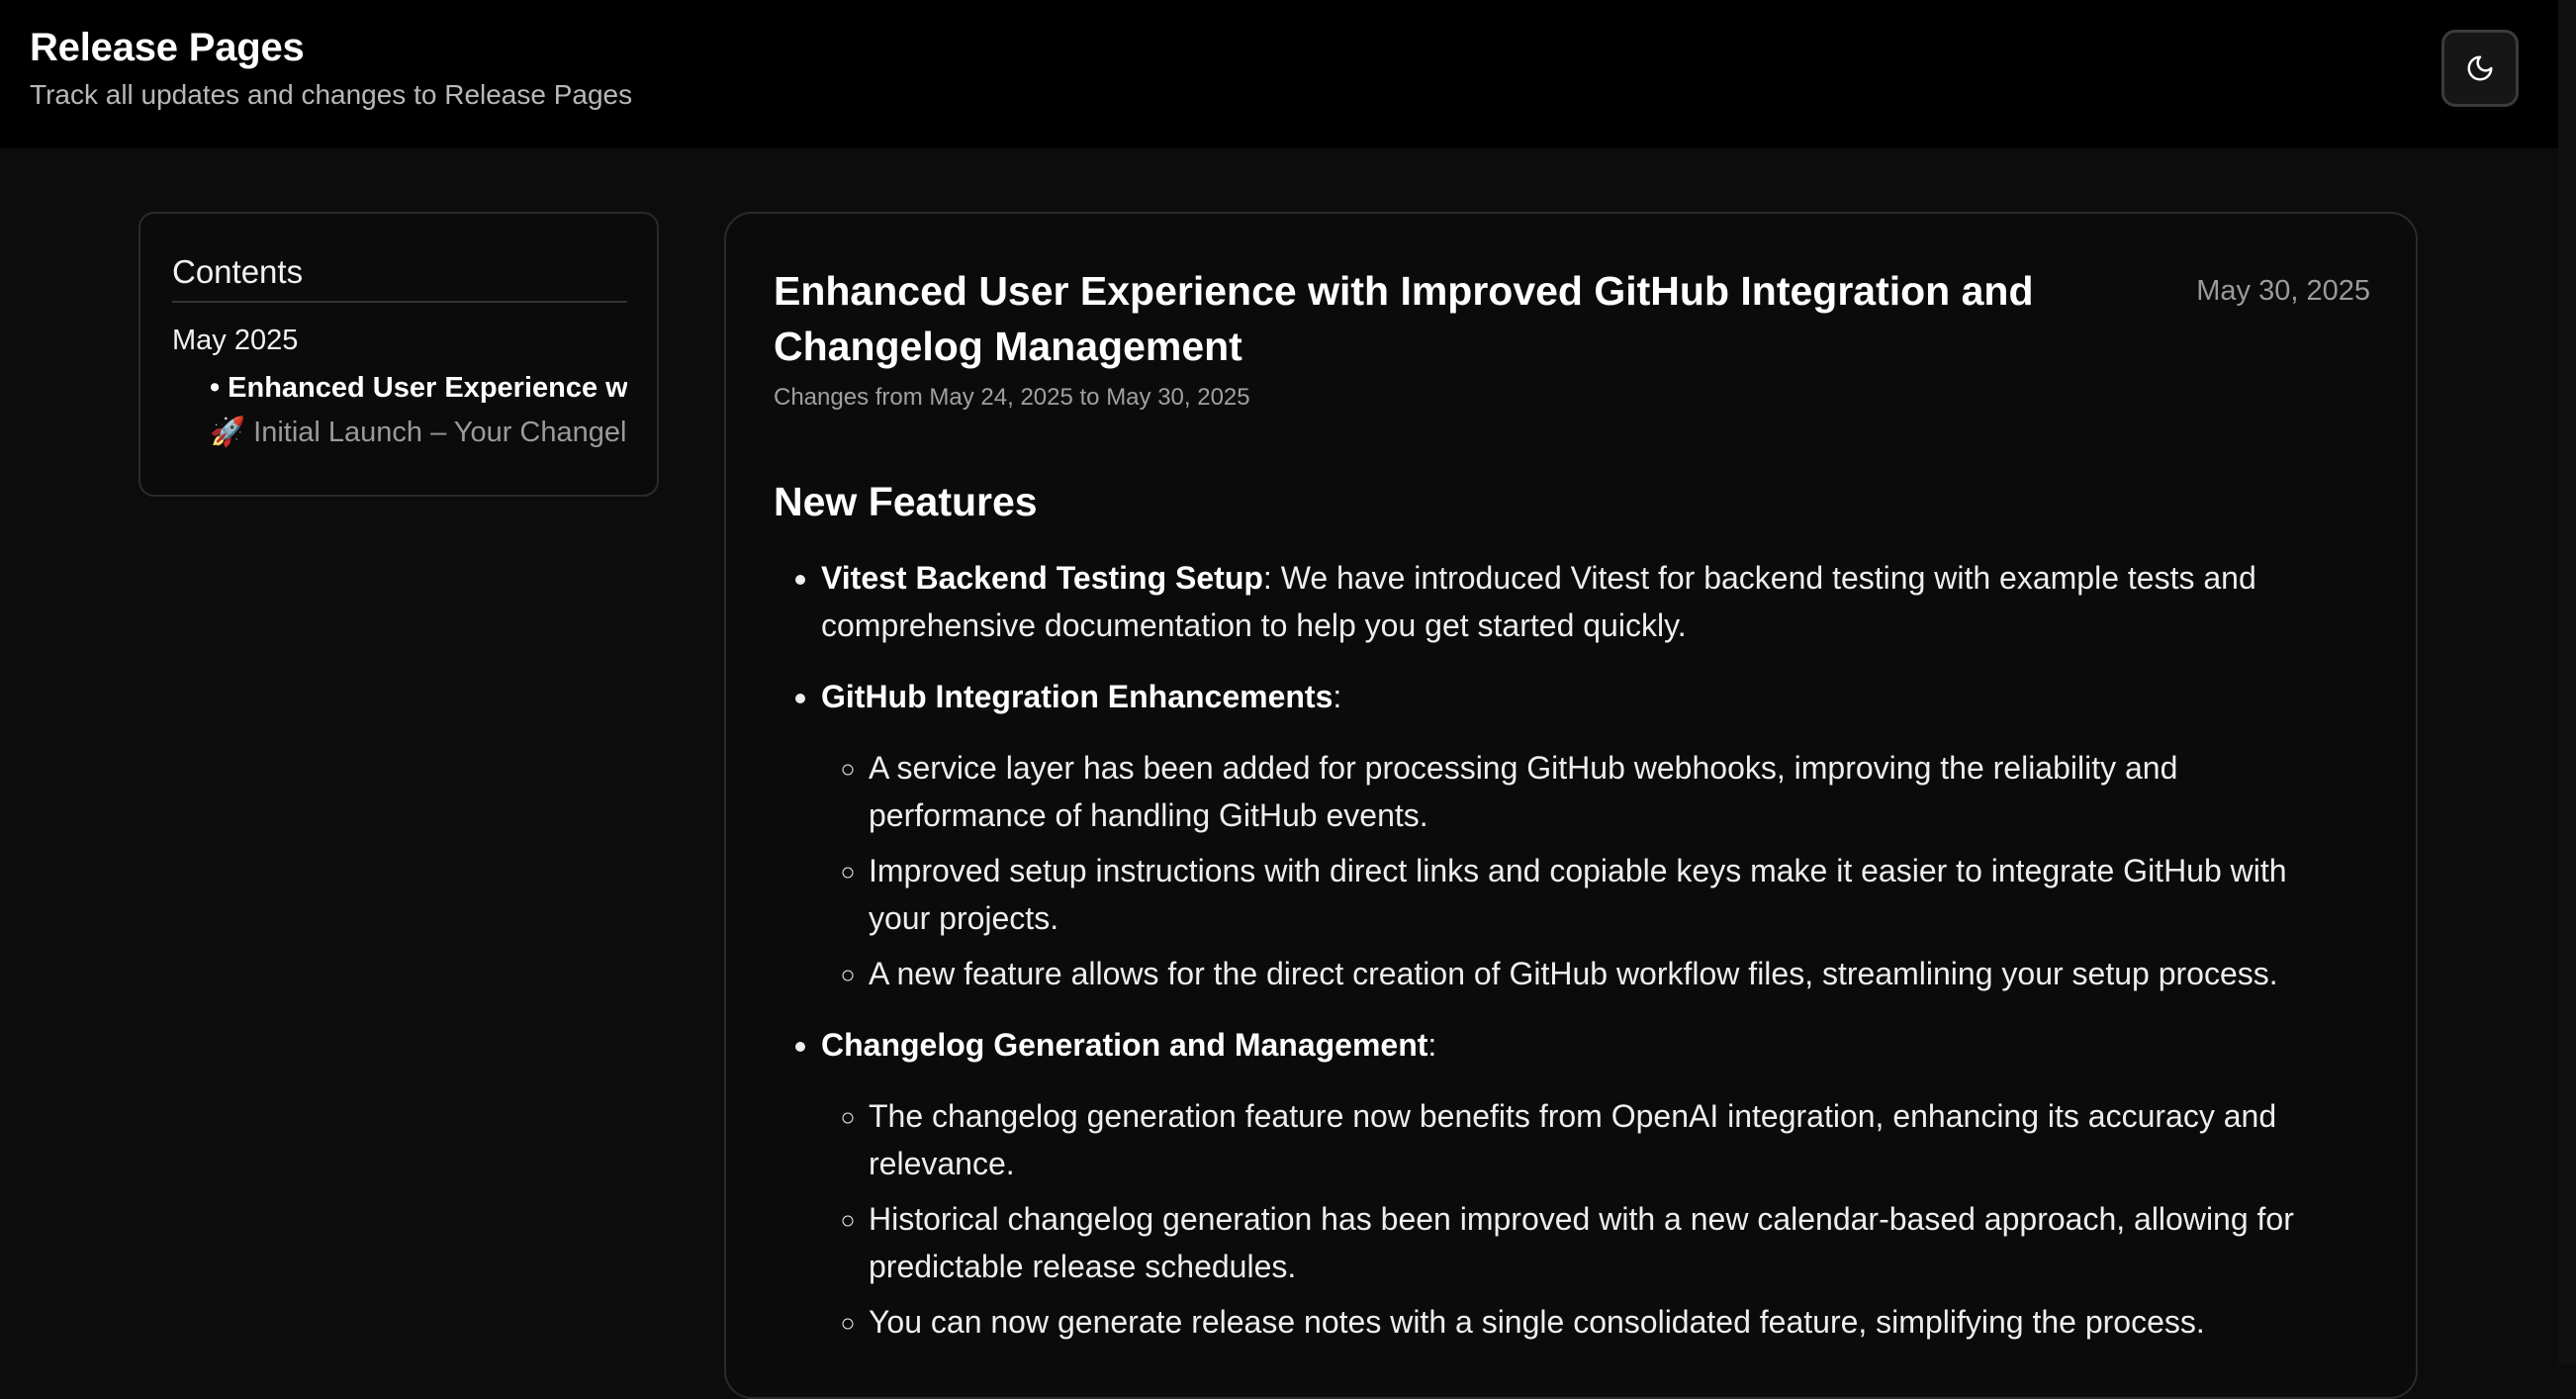 This screenshot has width=2576, height=1399. I want to click on toc-item-label: Enhanced User Experience w, so click(428, 388).